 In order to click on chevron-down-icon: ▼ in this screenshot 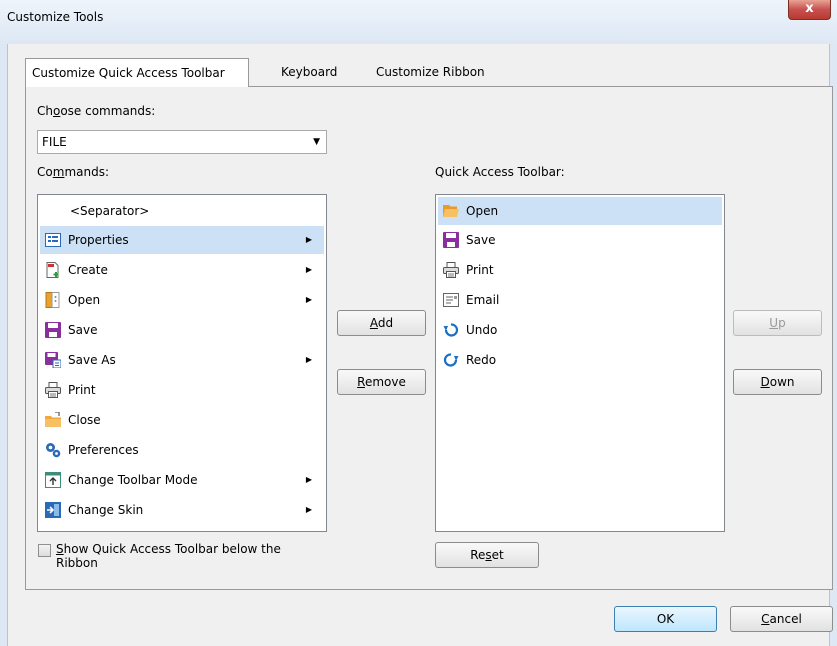, I will do `click(316, 142)`.